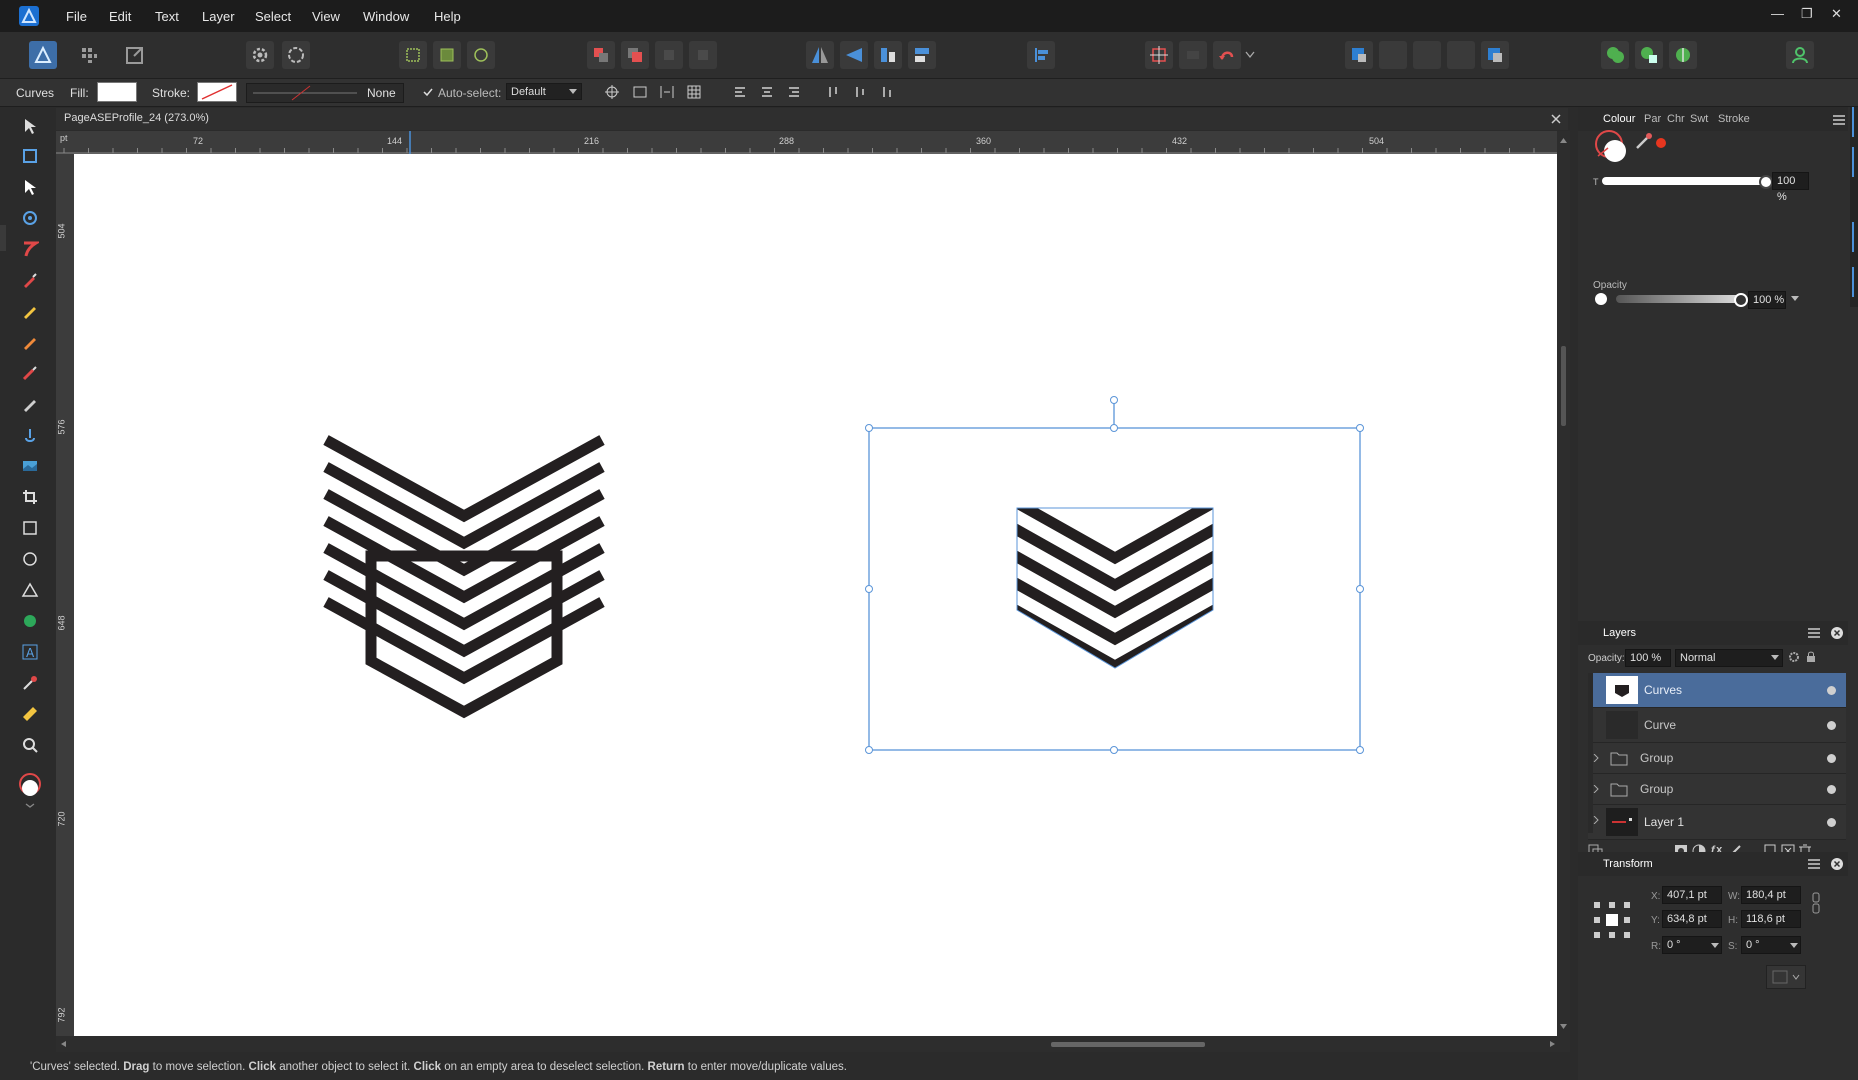 The width and height of the screenshot is (1858, 1080). Describe the element at coordinates (117, 92) in the screenshot. I see `fill-swatch` at that location.